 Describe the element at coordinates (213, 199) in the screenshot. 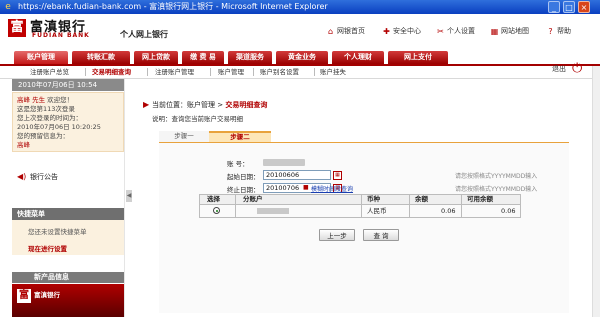

I see `col-header-select: 选择` at that location.